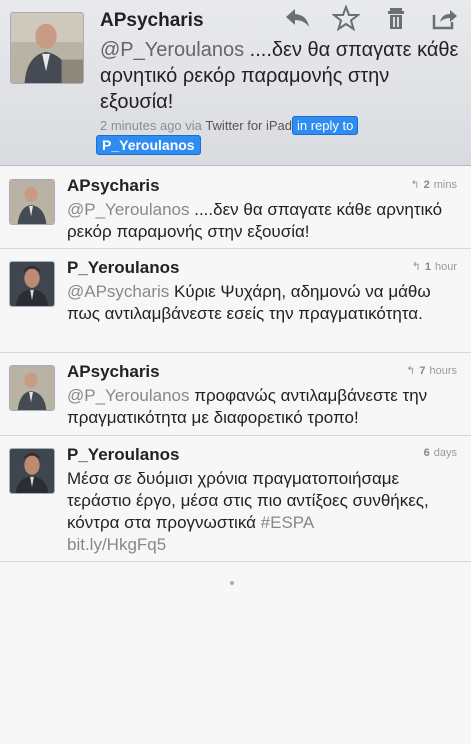 This screenshot has height=744, width=471. What do you see at coordinates (118, 291) in the screenshot?
I see `mention-link: @APsycharis` at bounding box center [118, 291].